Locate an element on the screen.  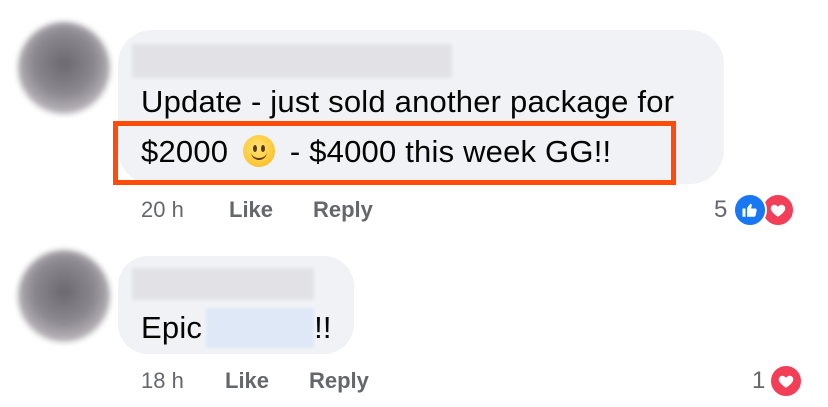
reaction-count: 5 is located at coordinates (721, 209).